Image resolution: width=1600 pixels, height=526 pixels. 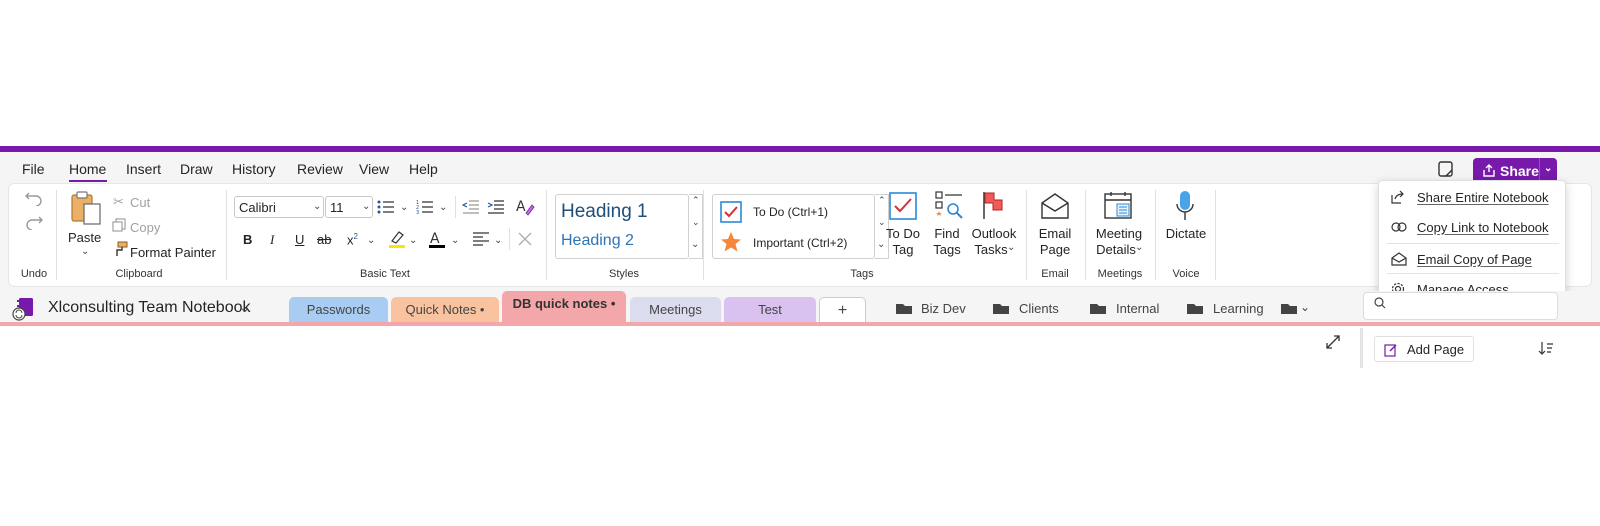 What do you see at coordinates (496, 207) in the screenshot?
I see `increase-indent-icon` at bounding box center [496, 207].